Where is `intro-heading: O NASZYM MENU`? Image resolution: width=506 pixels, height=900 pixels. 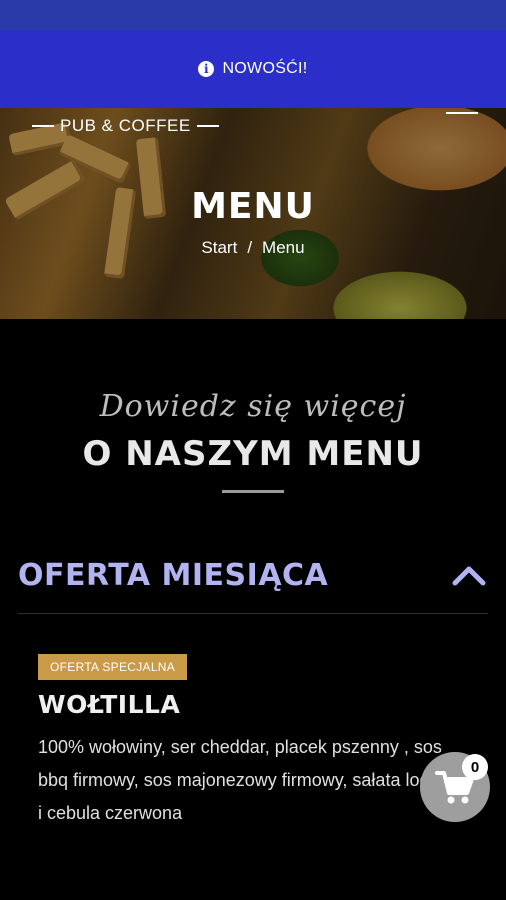 intro-heading: O NASZYM MENU is located at coordinates (253, 454).